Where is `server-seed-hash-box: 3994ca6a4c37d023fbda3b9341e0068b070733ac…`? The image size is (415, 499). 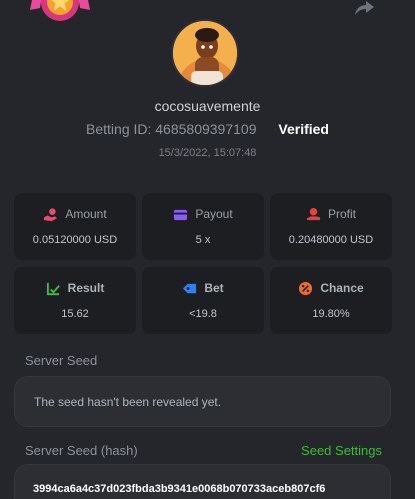 server-seed-hash-box: 3994ca6a4c37d023fbda3b9341e0068b070733ac… is located at coordinates (202, 481).